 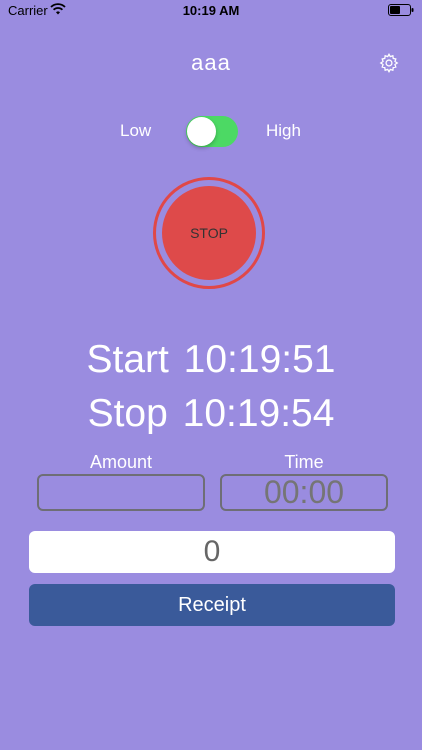 What do you see at coordinates (121, 492) in the screenshot?
I see `amount-field` at bounding box center [121, 492].